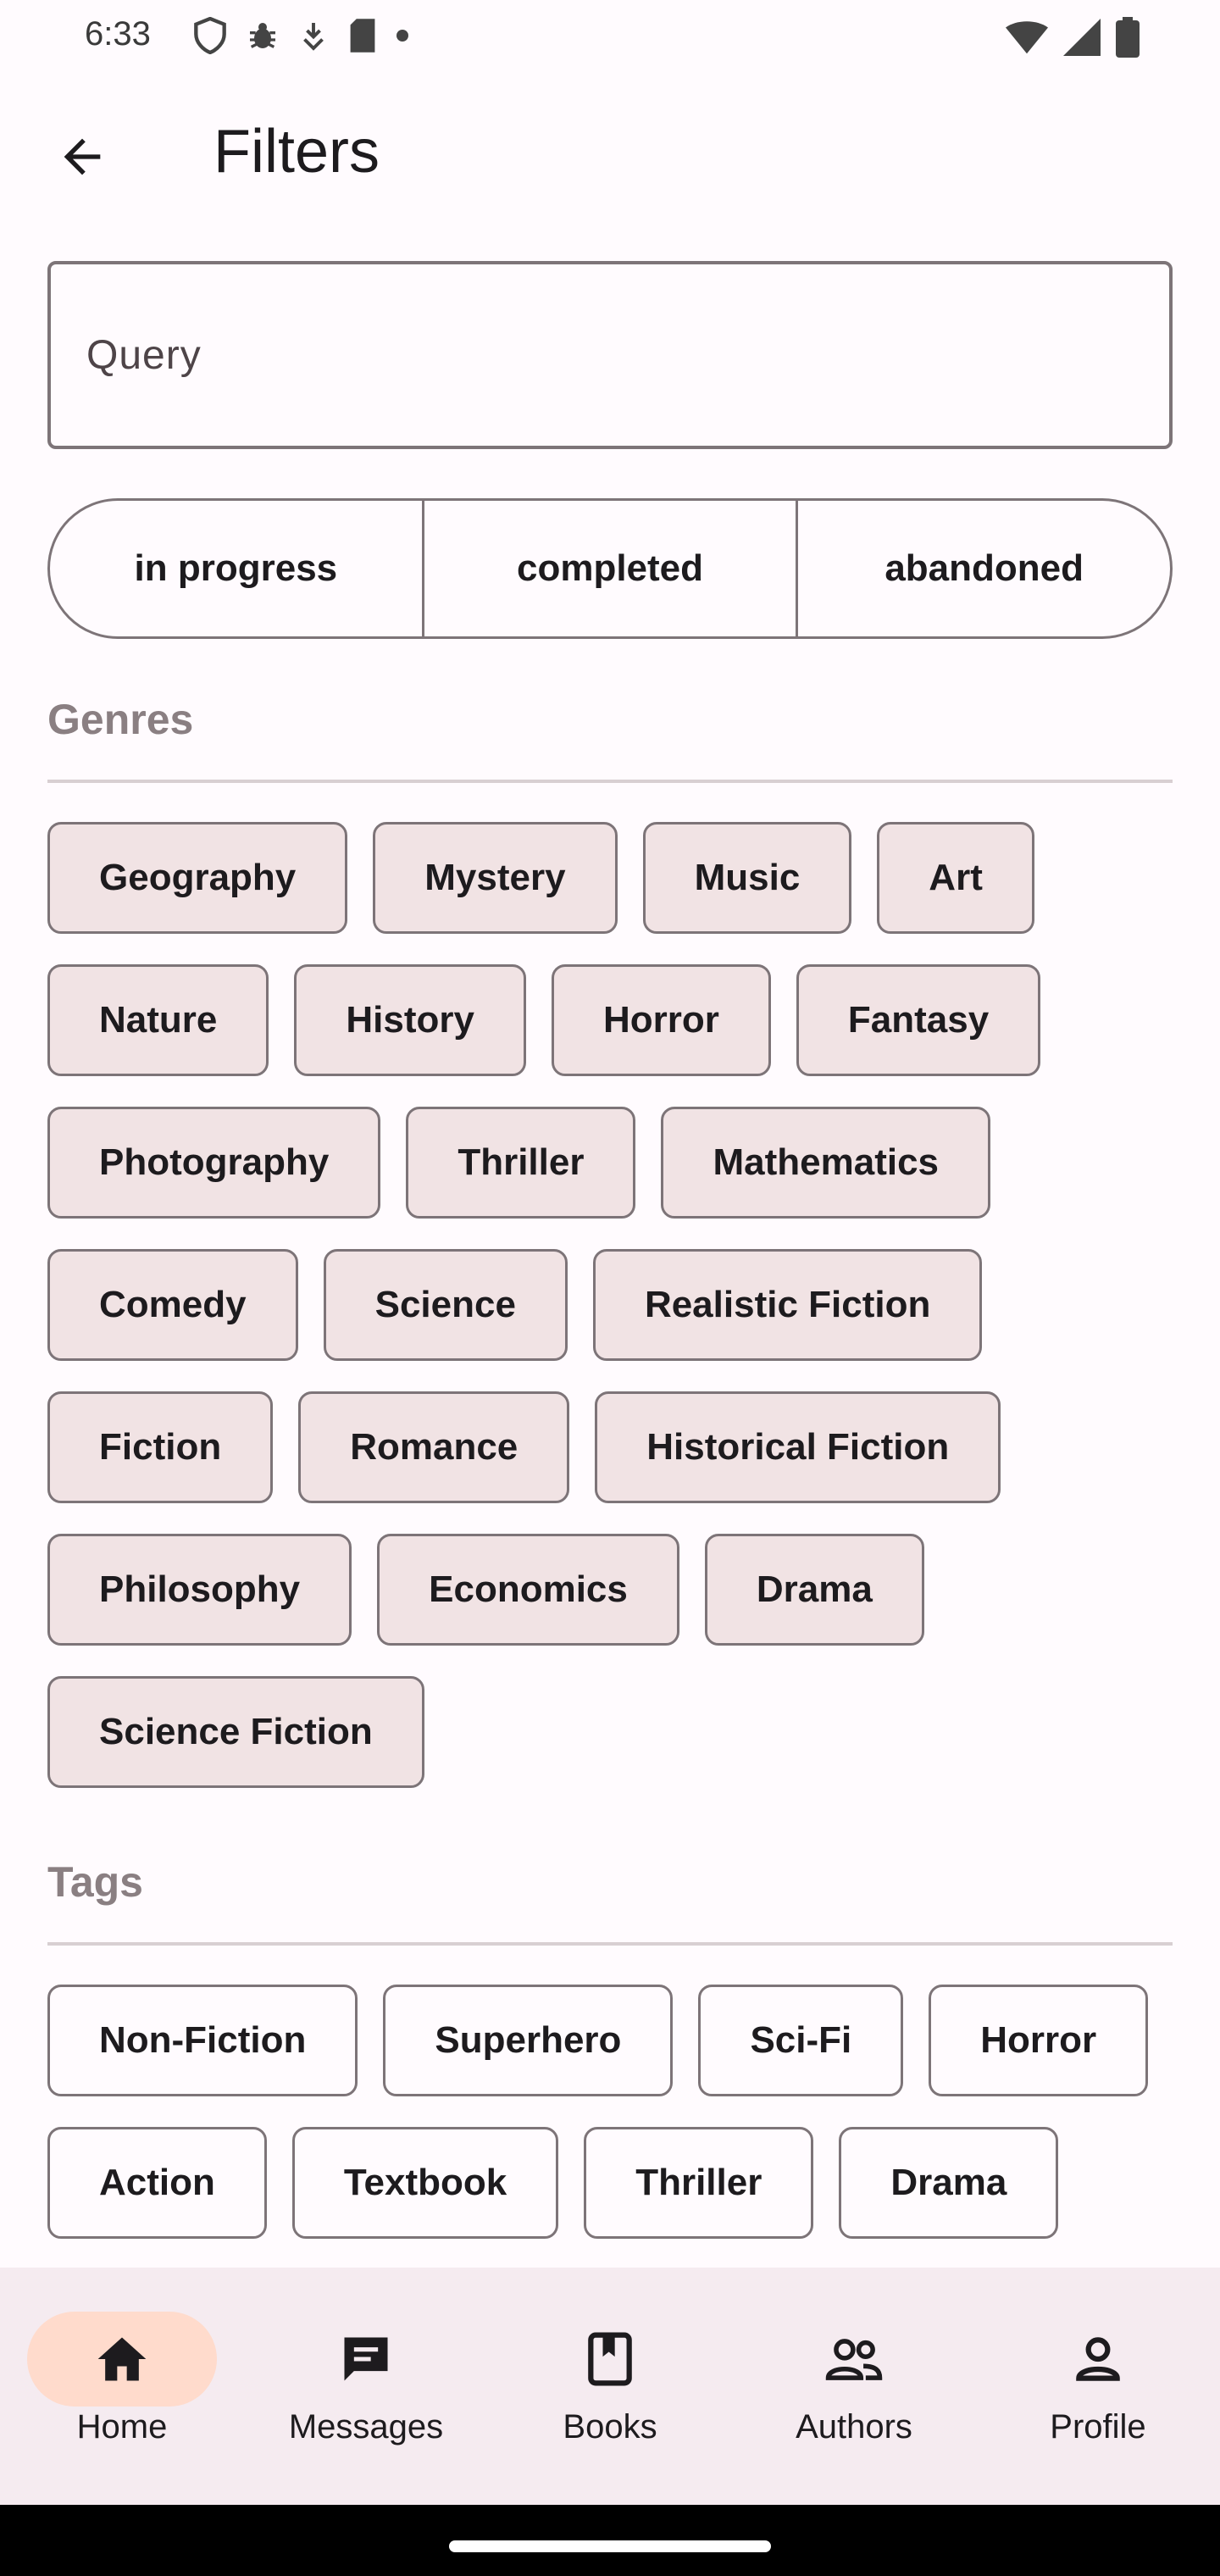 The height and width of the screenshot is (2576, 1220). What do you see at coordinates (157, 2183) in the screenshot?
I see `tag-chip: Action` at bounding box center [157, 2183].